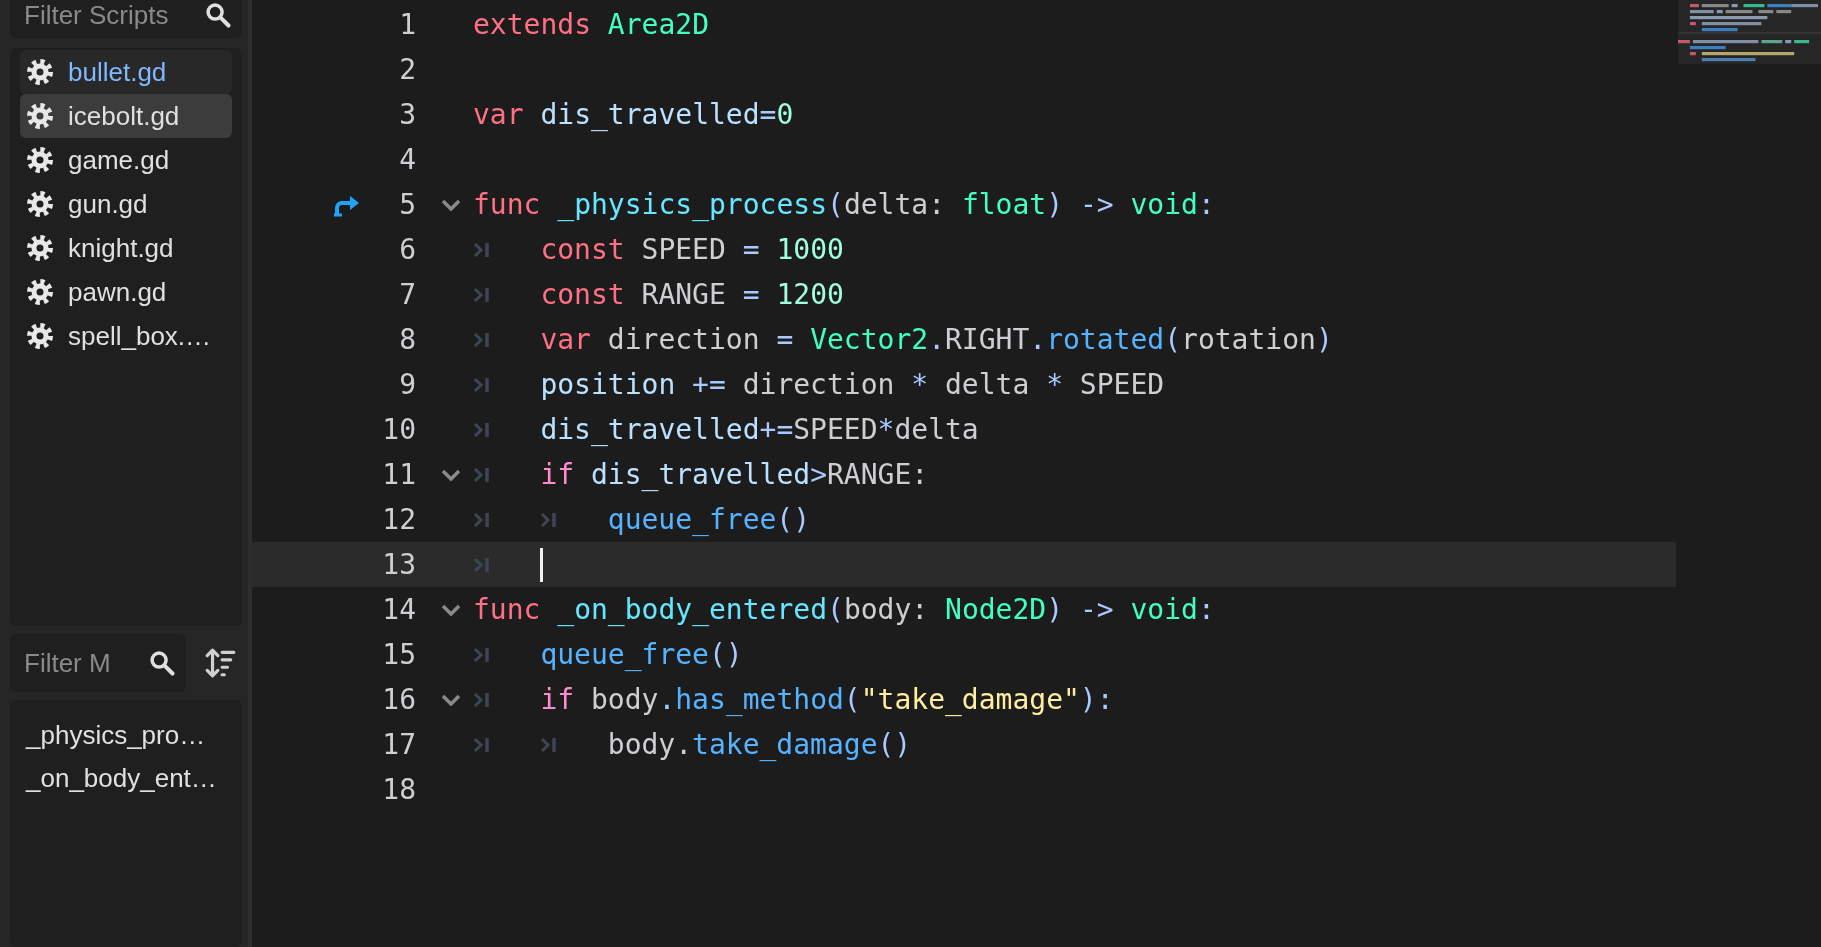 The image size is (1821, 947). What do you see at coordinates (407, 249) in the screenshot?
I see `line-number: 6` at bounding box center [407, 249].